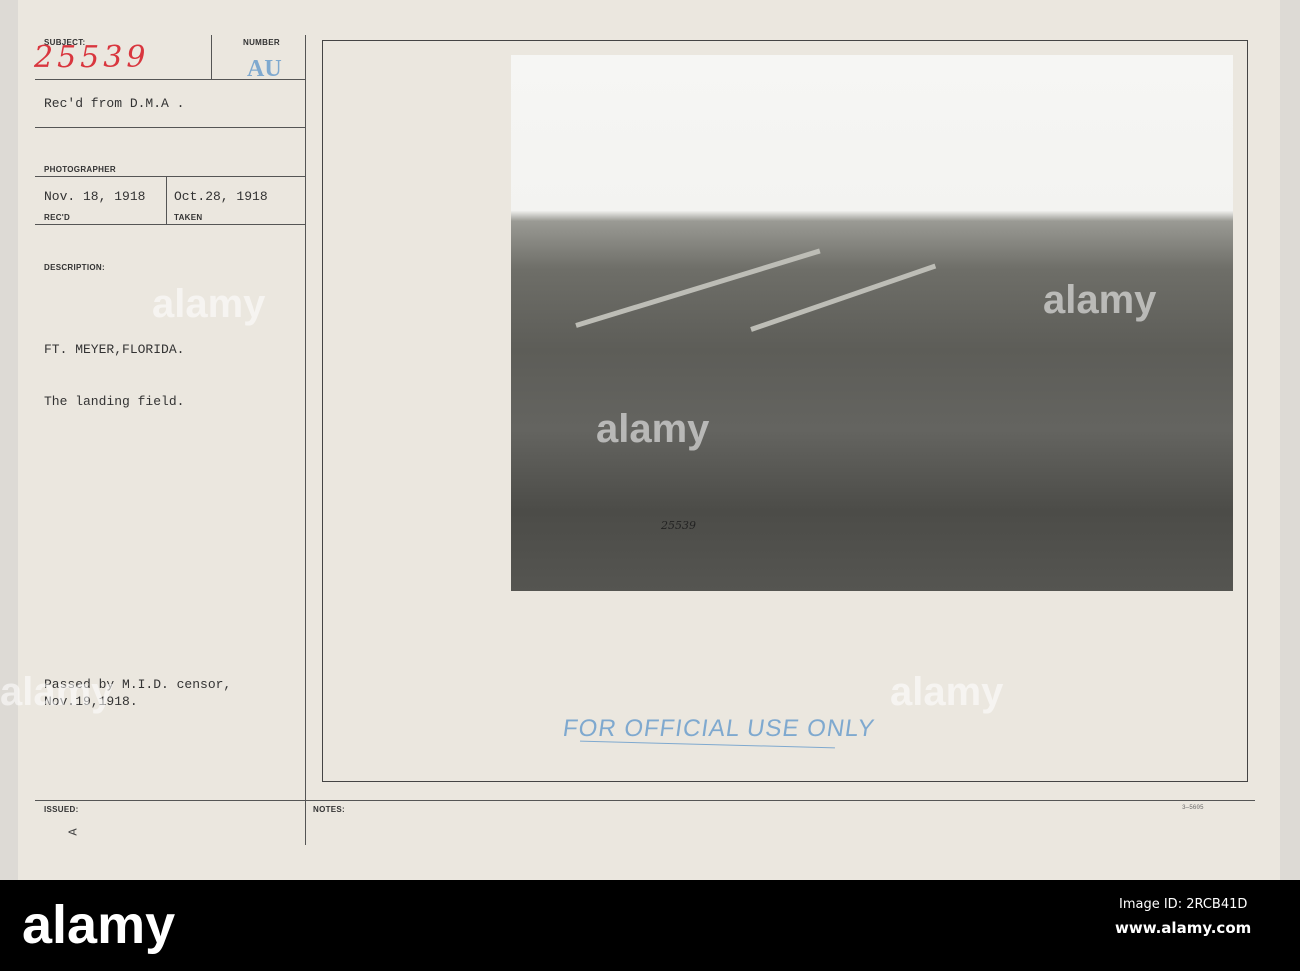  I want to click on issued-label: ISSUED:, so click(61, 809).